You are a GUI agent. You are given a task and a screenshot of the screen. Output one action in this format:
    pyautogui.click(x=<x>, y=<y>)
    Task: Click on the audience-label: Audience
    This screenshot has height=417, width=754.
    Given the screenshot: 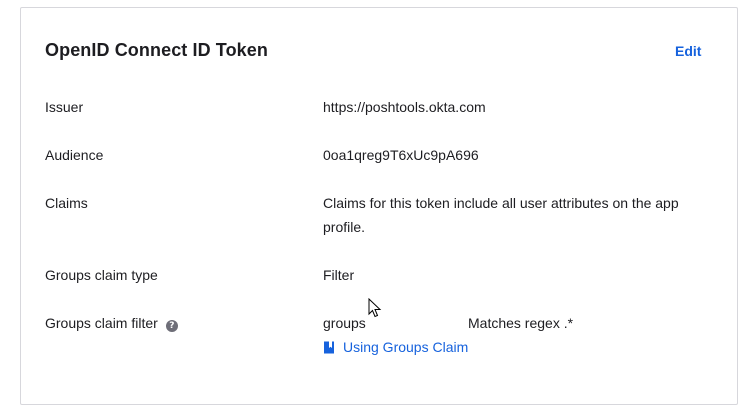 What is the action you would take?
    pyautogui.click(x=74, y=155)
    